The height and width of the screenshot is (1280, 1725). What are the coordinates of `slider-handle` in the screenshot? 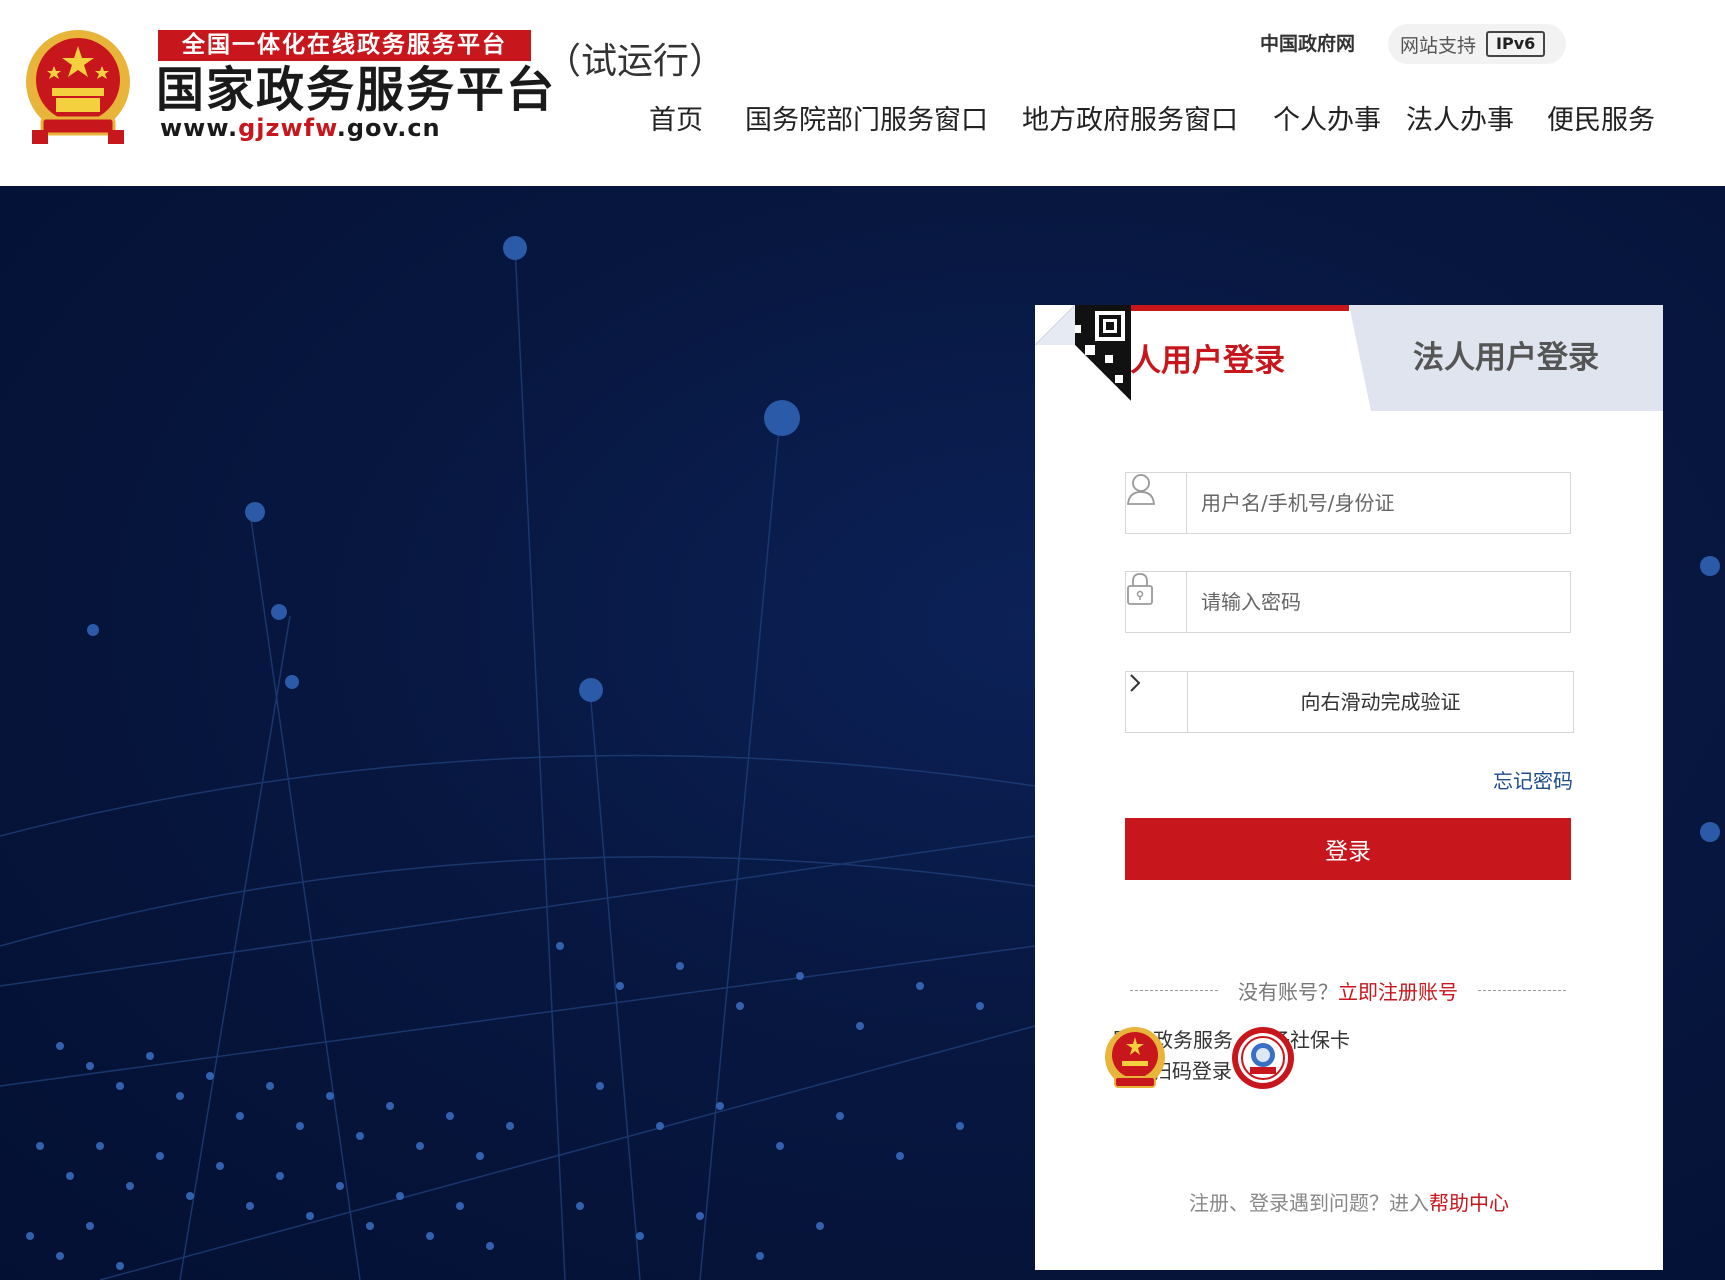 It's located at (1157, 702).